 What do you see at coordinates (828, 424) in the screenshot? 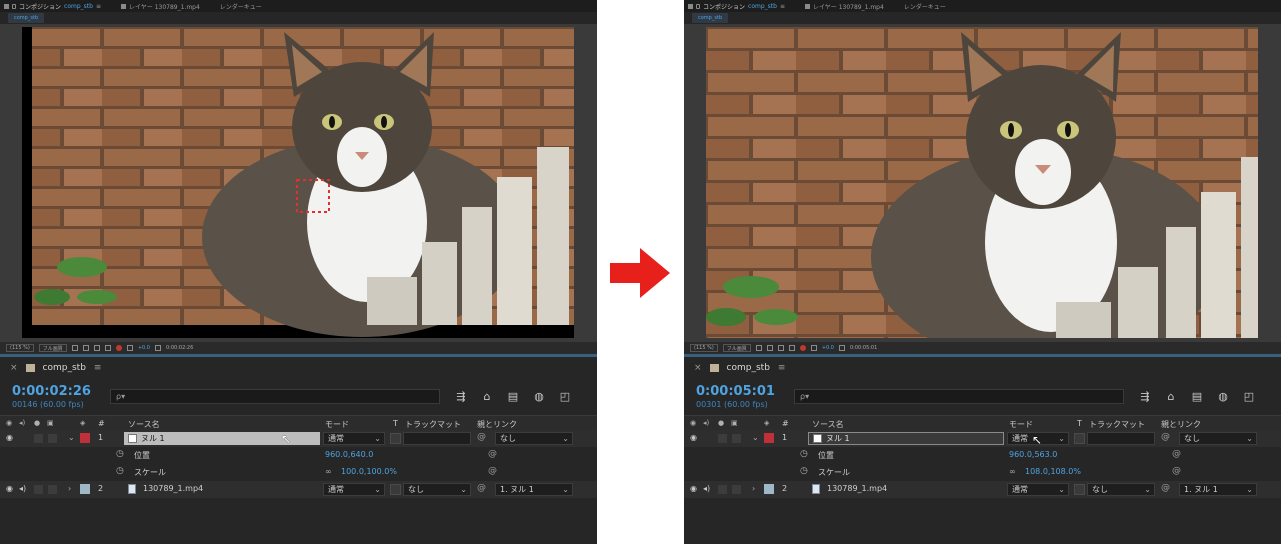
I see `column-source-name: ソース名` at bounding box center [828, 424].